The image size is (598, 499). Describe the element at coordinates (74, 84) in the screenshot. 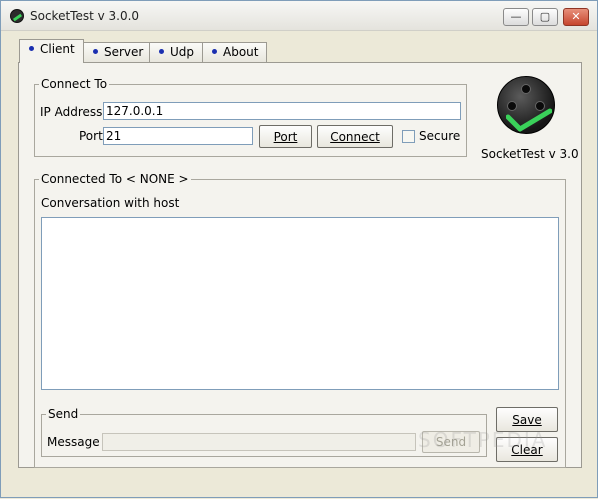

I see `connect-to-legend: Connect To` at that location.